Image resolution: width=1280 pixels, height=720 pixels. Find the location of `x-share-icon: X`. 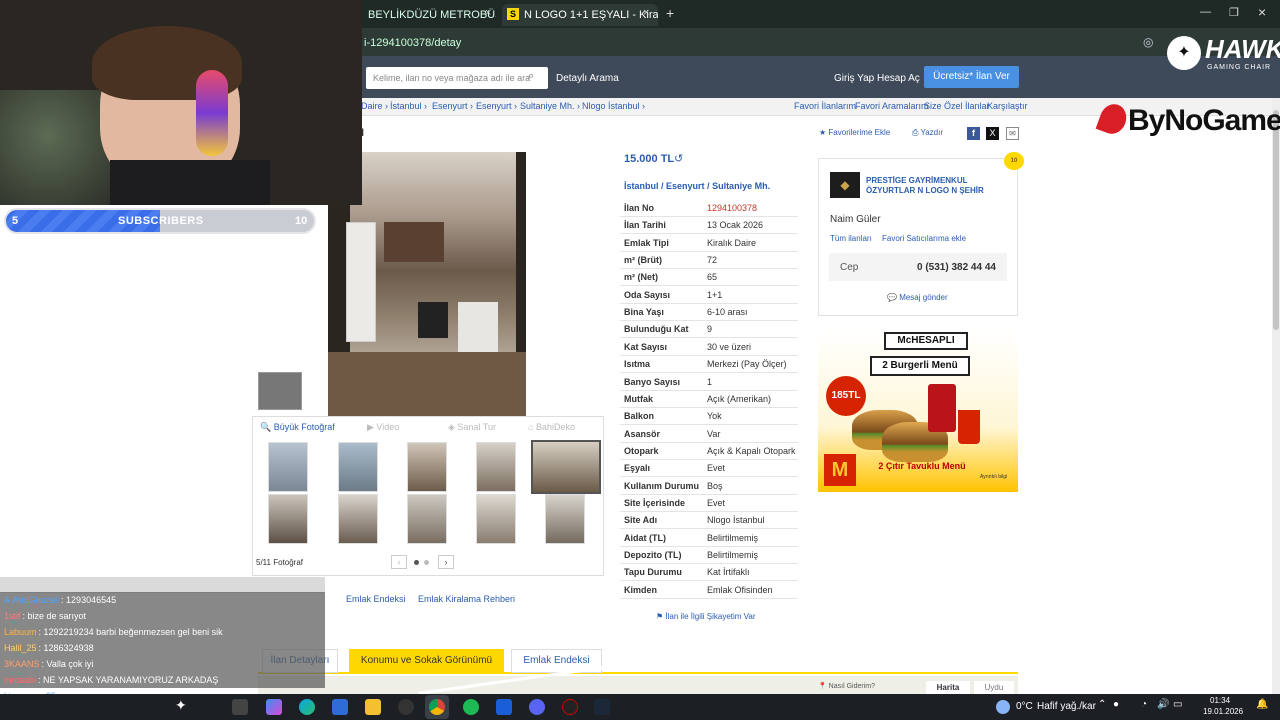

x-share-icon: X is located at coordinates (992, 133).